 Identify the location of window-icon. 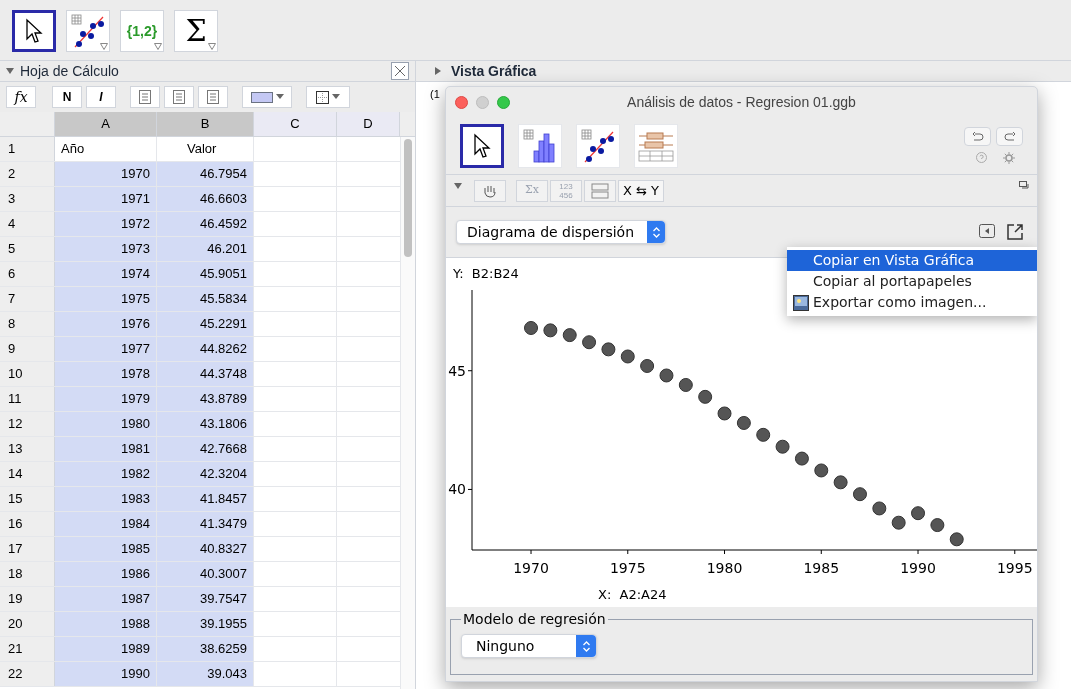
(1024, 185).